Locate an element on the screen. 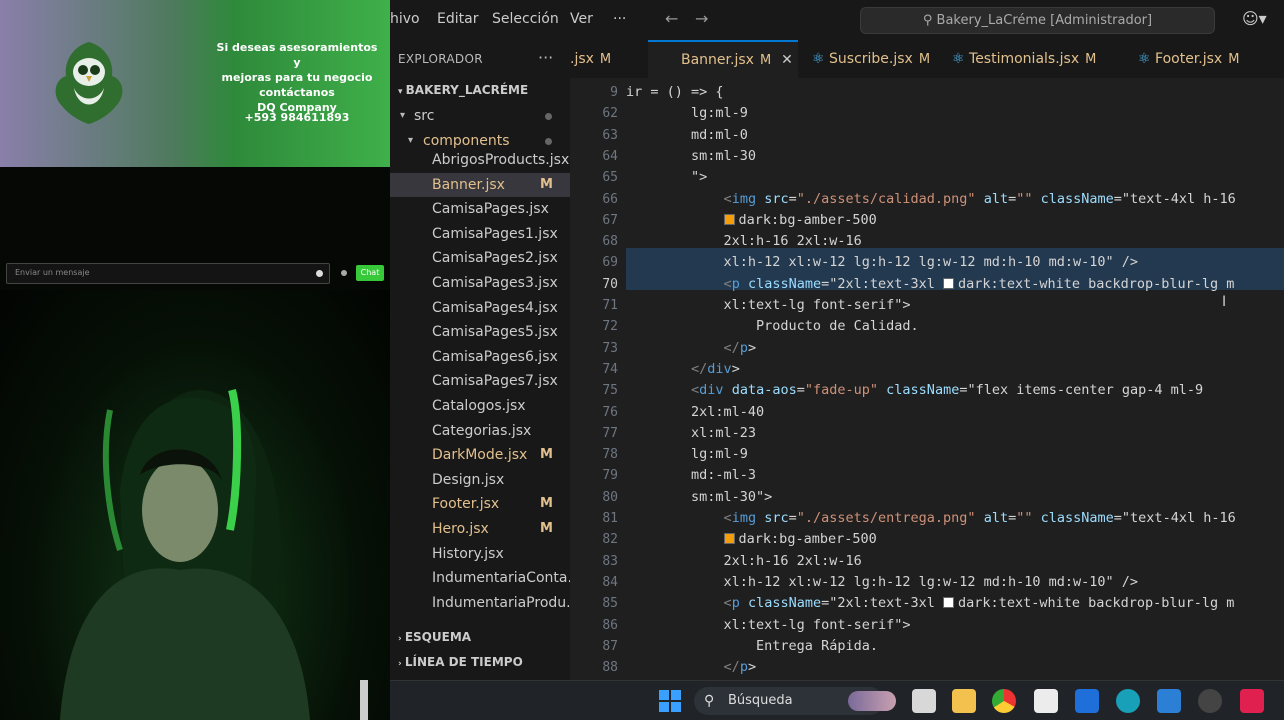 The image size is (1284, 720). back-arrow-icon: ← is located at coordinates (671, 18).